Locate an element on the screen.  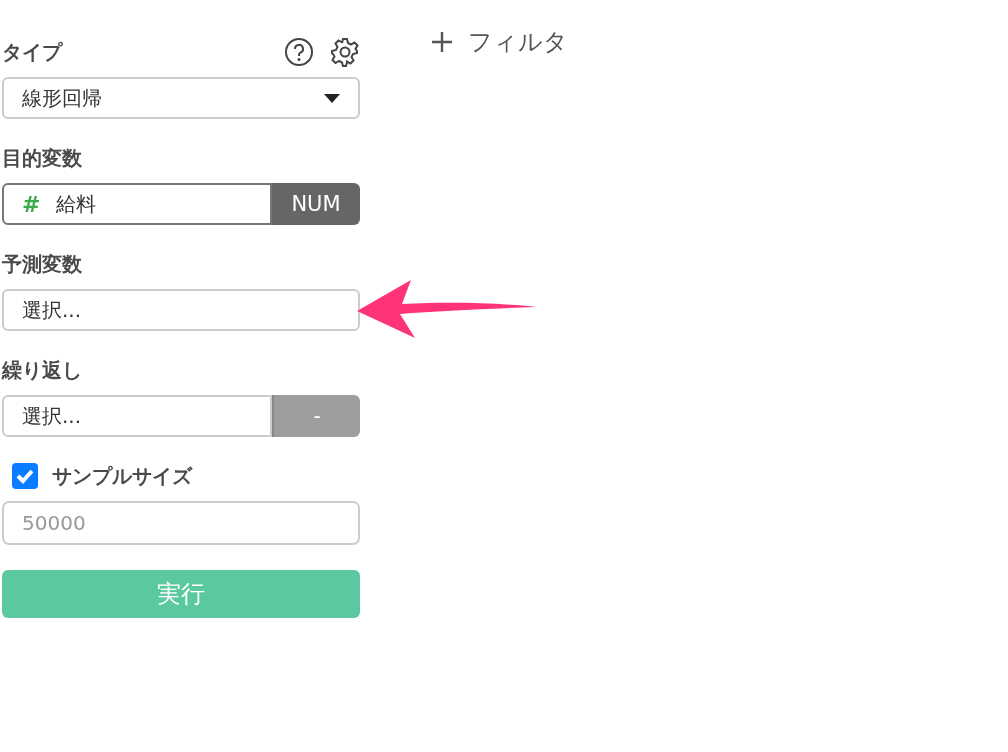
column-name: 給料 is located at coordinates (76, 204).